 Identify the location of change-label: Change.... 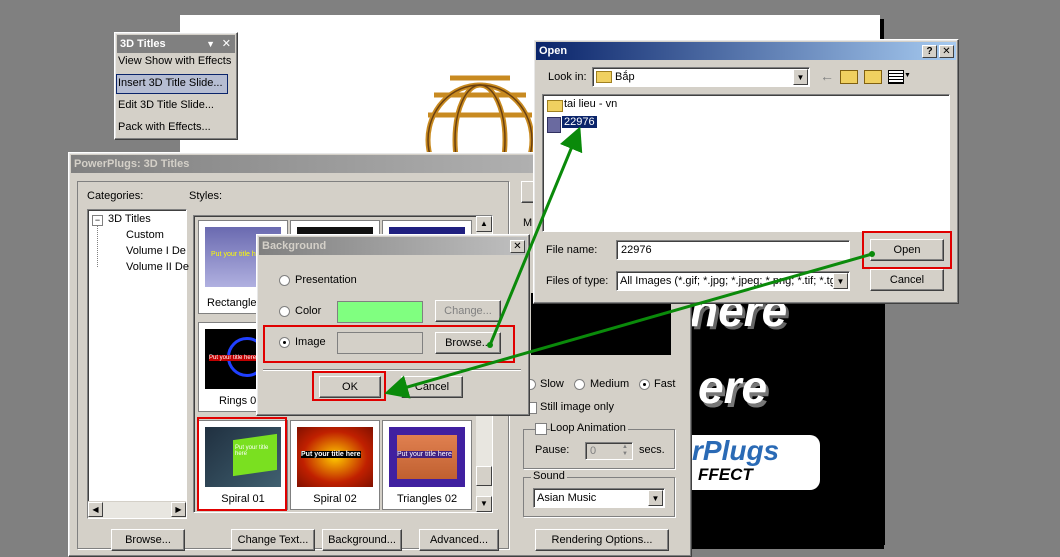
(468, 311).